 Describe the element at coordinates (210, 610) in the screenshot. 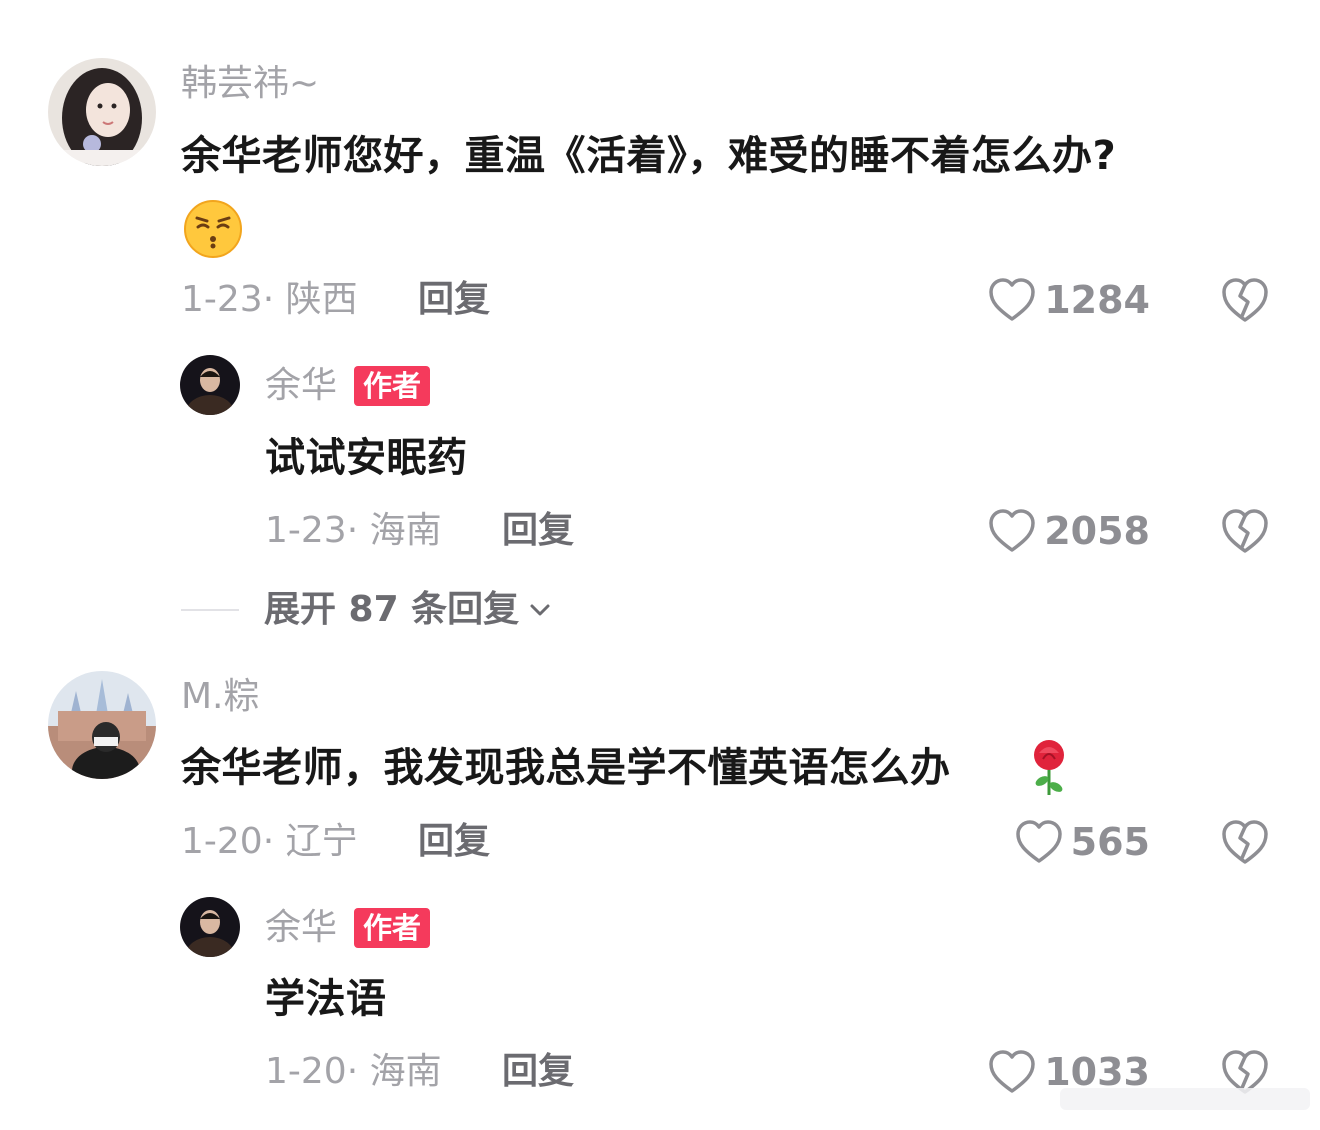

I see `divider` at that location.